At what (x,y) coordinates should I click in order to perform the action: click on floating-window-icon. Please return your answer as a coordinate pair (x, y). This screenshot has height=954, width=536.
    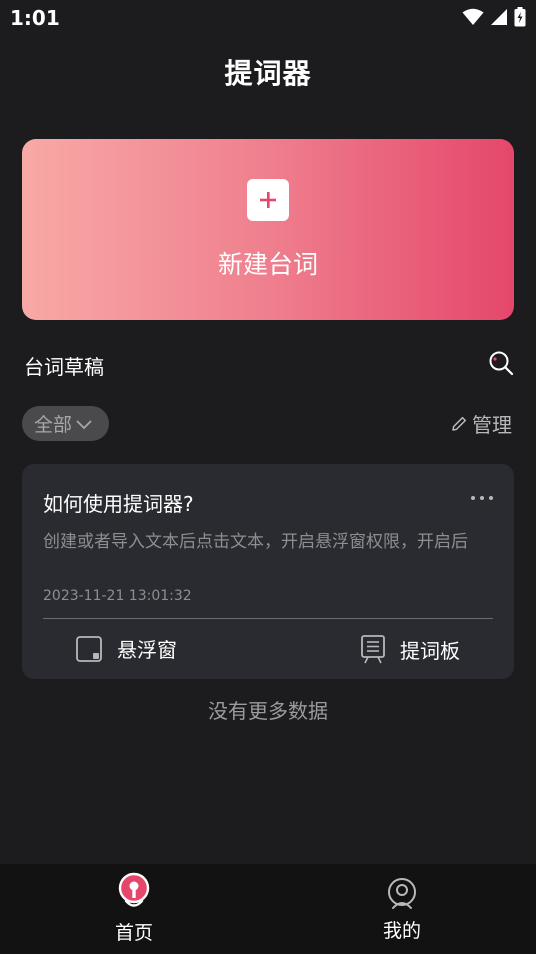
    Looking at the image, I should click on (89, 648).